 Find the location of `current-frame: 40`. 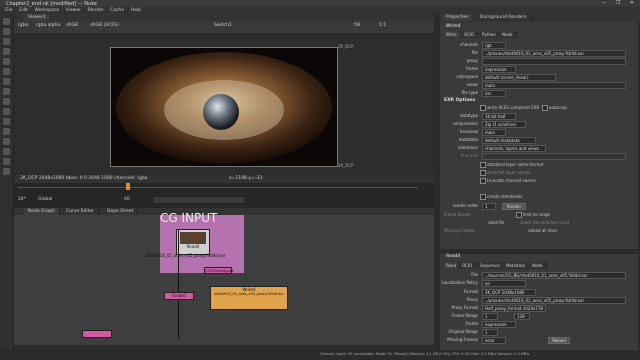

current-frame: 40 is located at coordinates (127, 199).